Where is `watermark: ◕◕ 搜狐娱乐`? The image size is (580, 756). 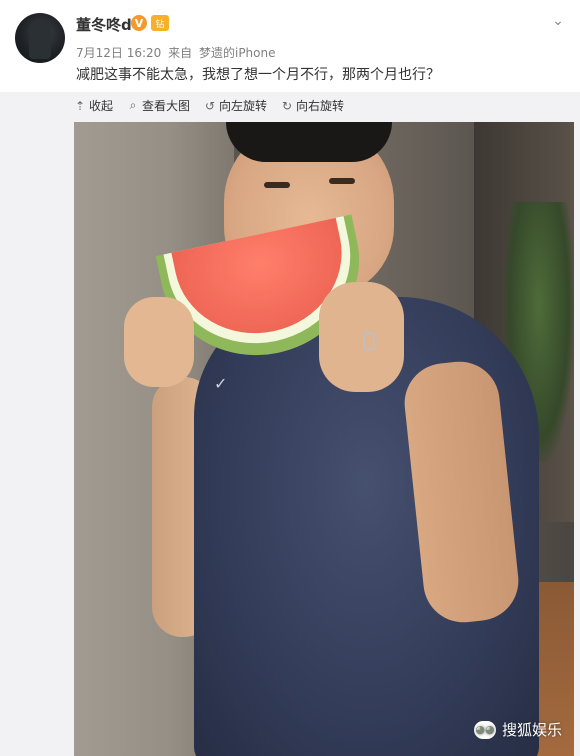 watermark: ◕◕ 搜狐娱乐 is located at coordinates (517, 729).